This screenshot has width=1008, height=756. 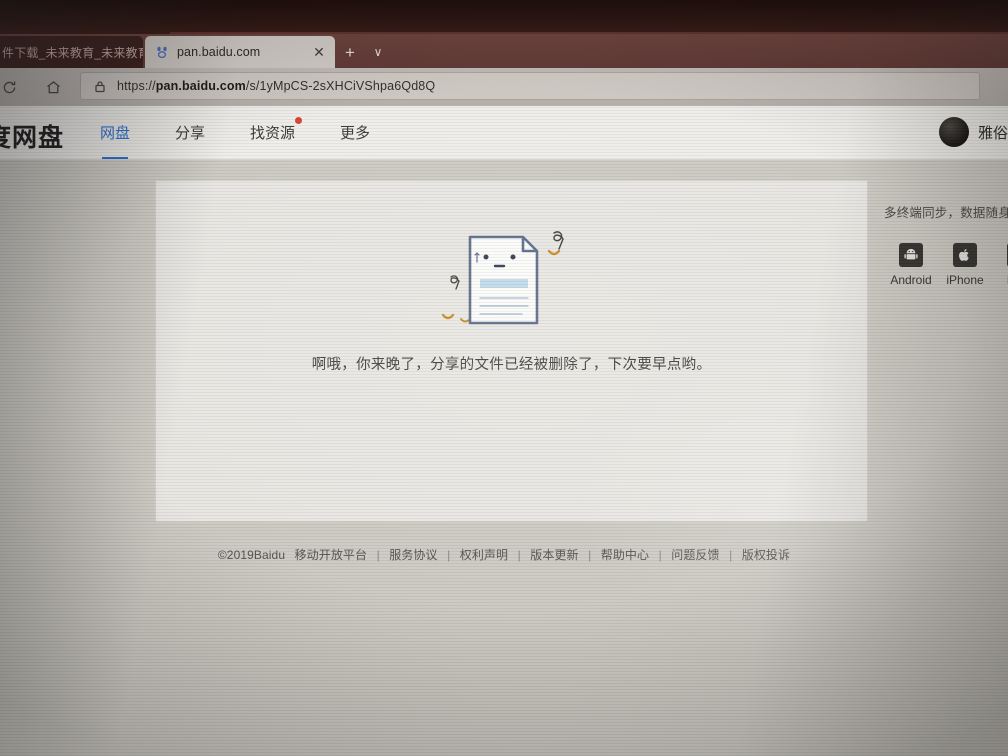 I want to click on tab-title-active: pan.baidu.com, so click(x=219, y=52).